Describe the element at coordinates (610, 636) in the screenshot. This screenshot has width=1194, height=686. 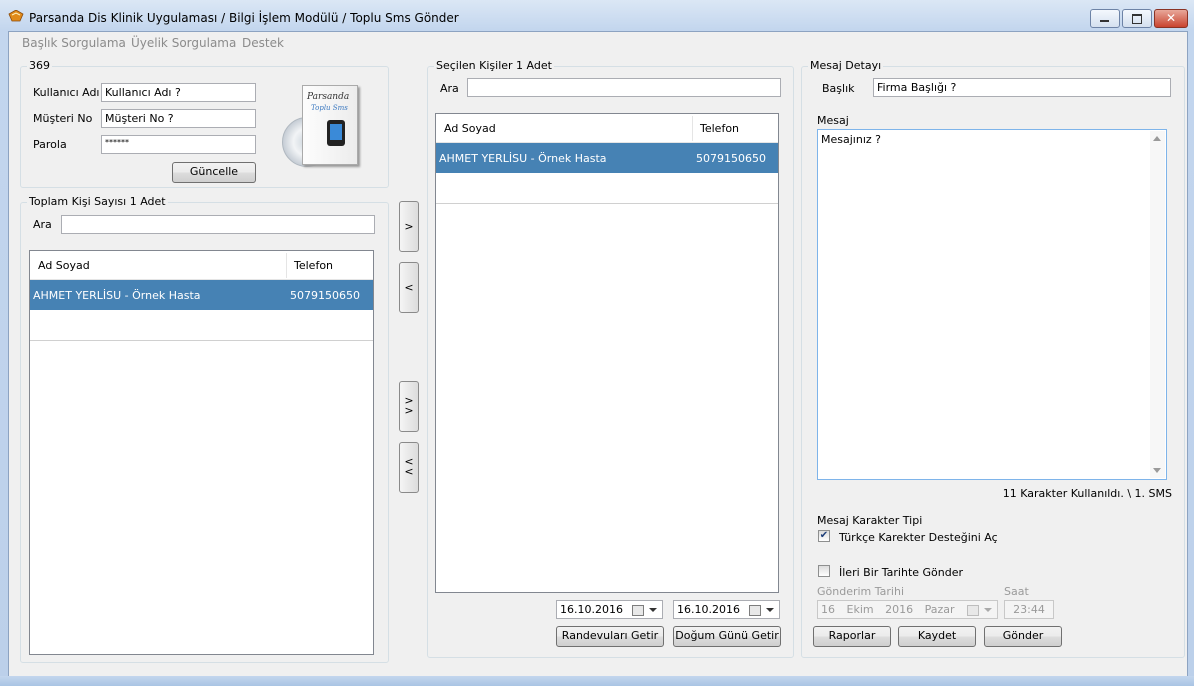
I see `get-appointments-button: Randevuları Getir` at that location.